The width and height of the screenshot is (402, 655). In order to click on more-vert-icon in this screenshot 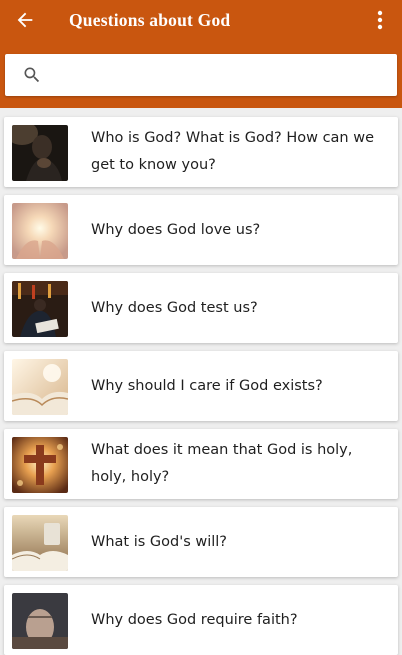, I will do `click(380, 20)`.